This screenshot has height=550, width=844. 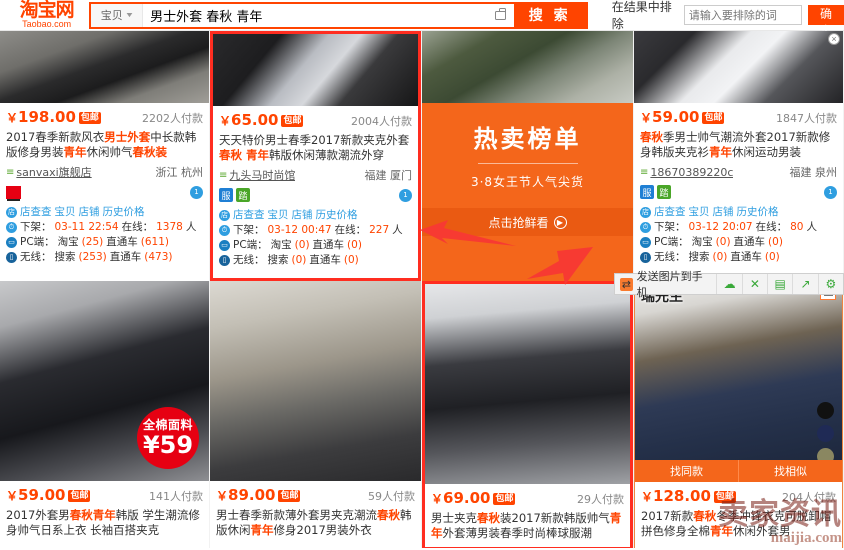 I want to click on exclude-filter: 在结果中排除 确定, so click(x=727, y=19).